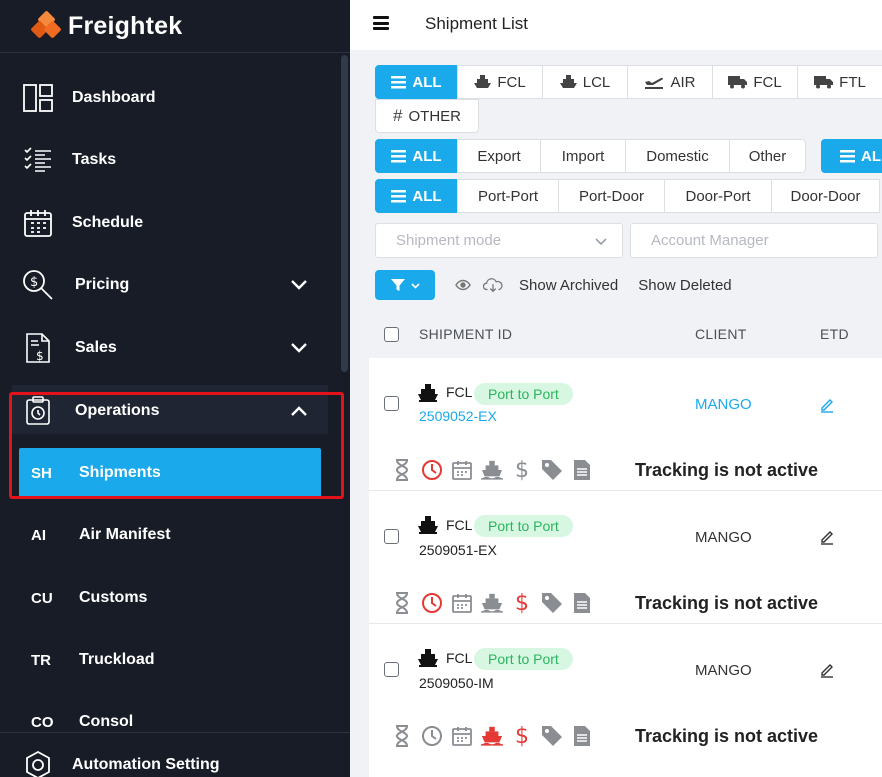  I want to click on mode-filter-ftl: FTL, so click(839, 82).